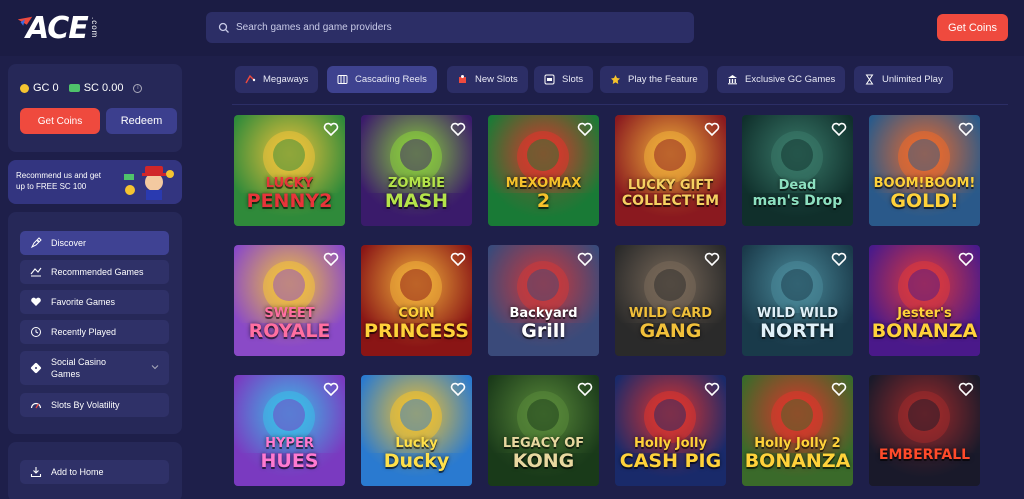 This screenshot has height=499, width=1024. Describe the element at coordinates (543, 330) in the screenshot. I see `game-title-line-2: Grill` at that location.